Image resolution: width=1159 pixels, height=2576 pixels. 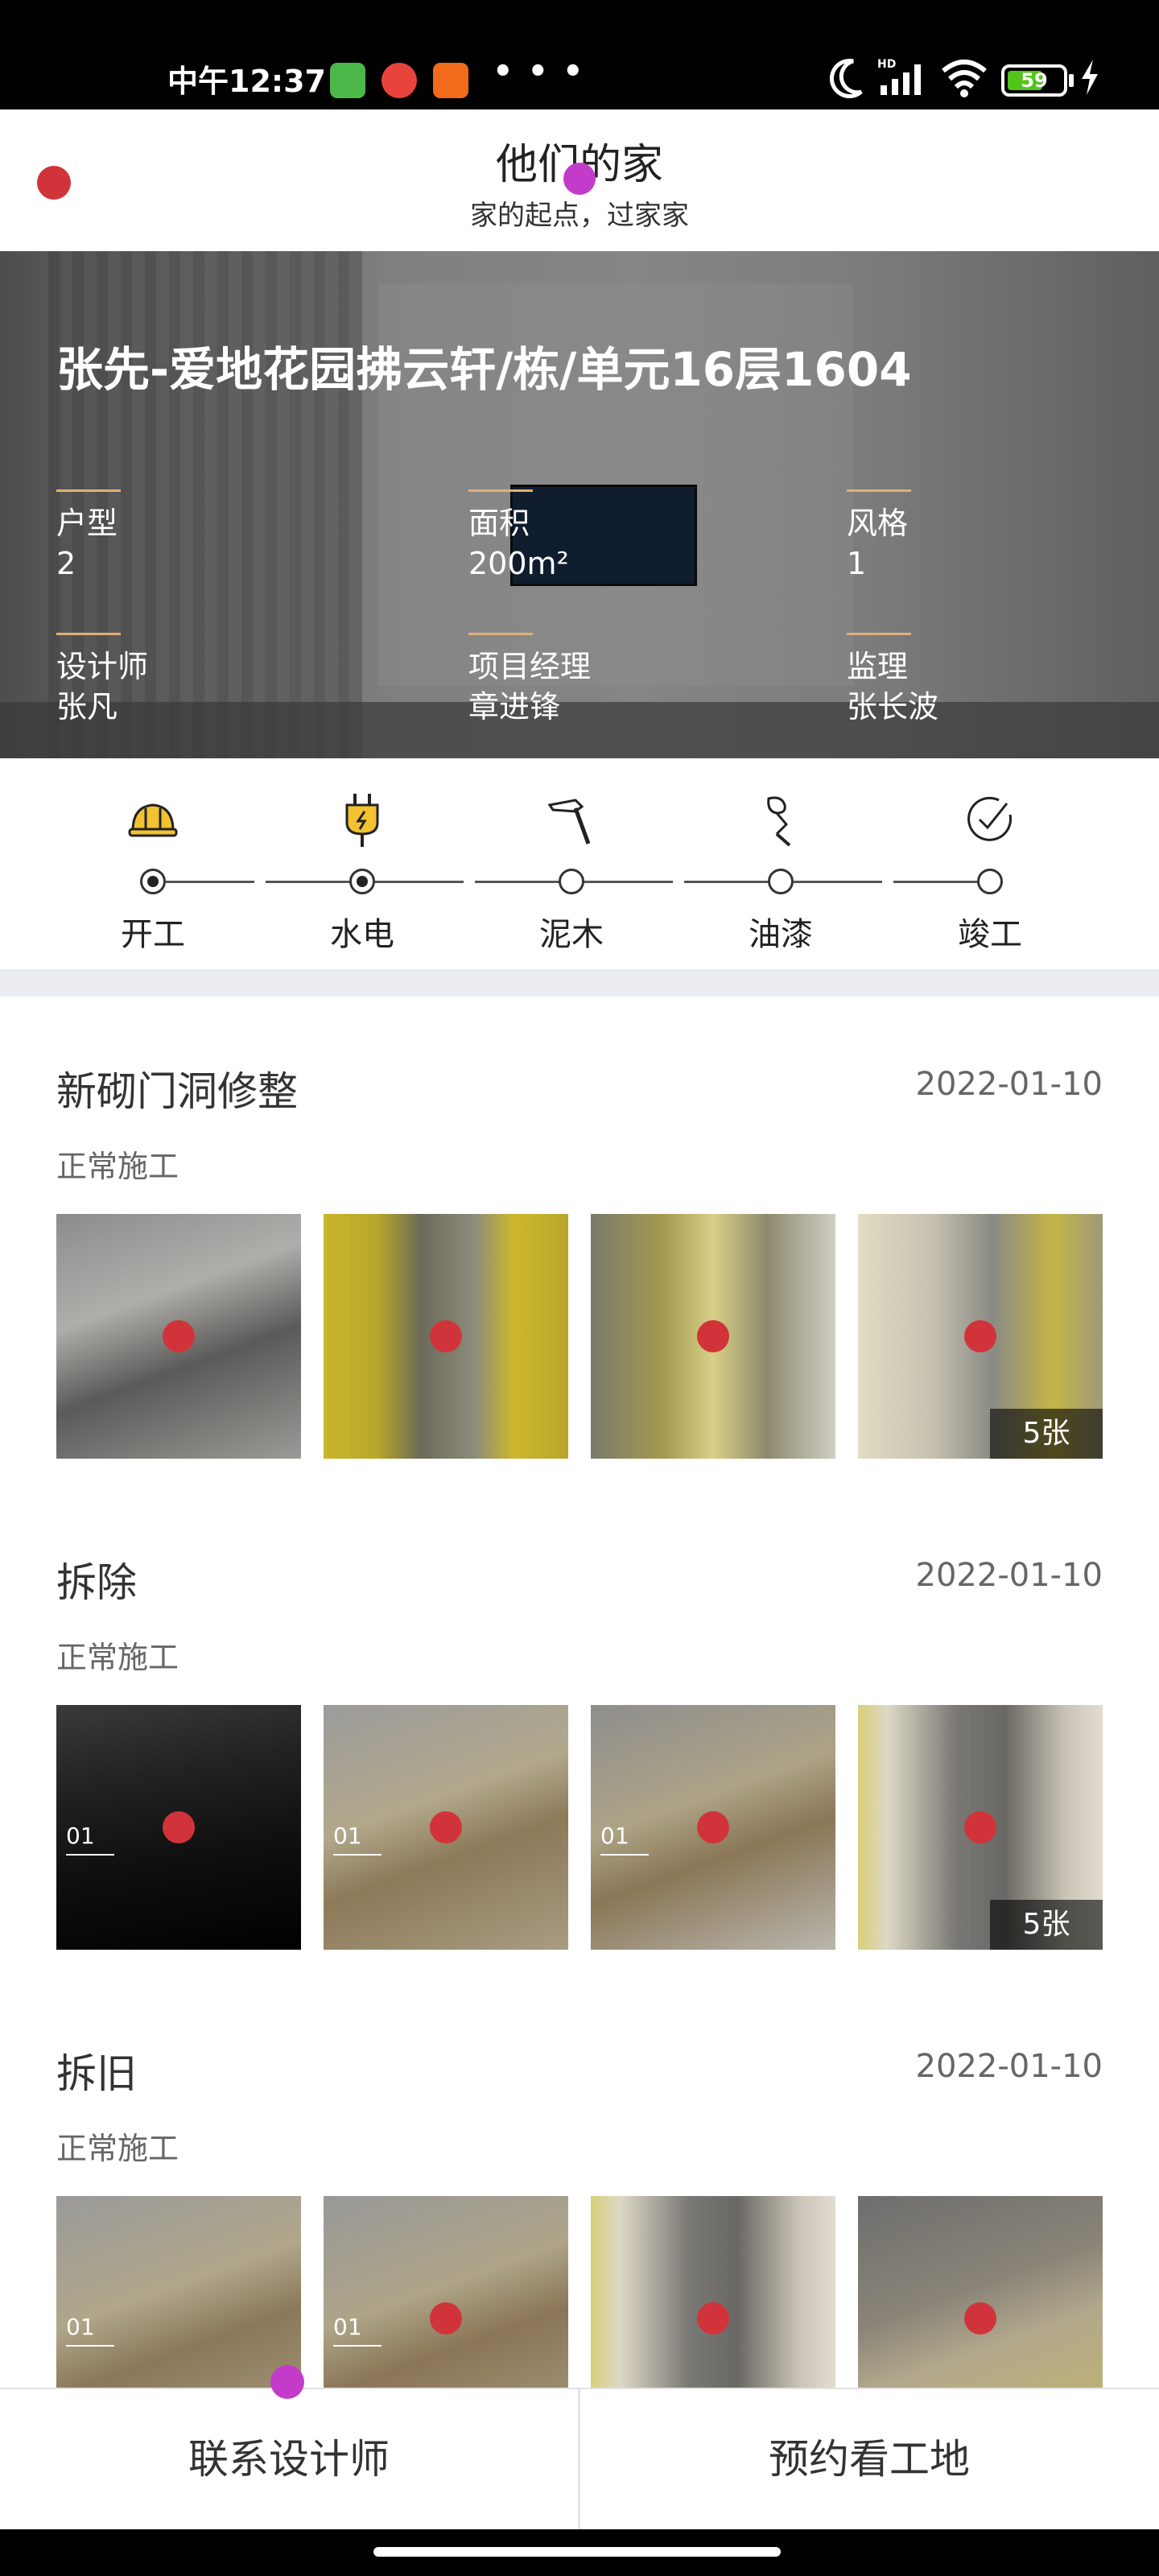 What do you see at coordinates (571, 863) in the screenshot?
I see `step-carpentry: 泥木` at bounding box center [571, 863].